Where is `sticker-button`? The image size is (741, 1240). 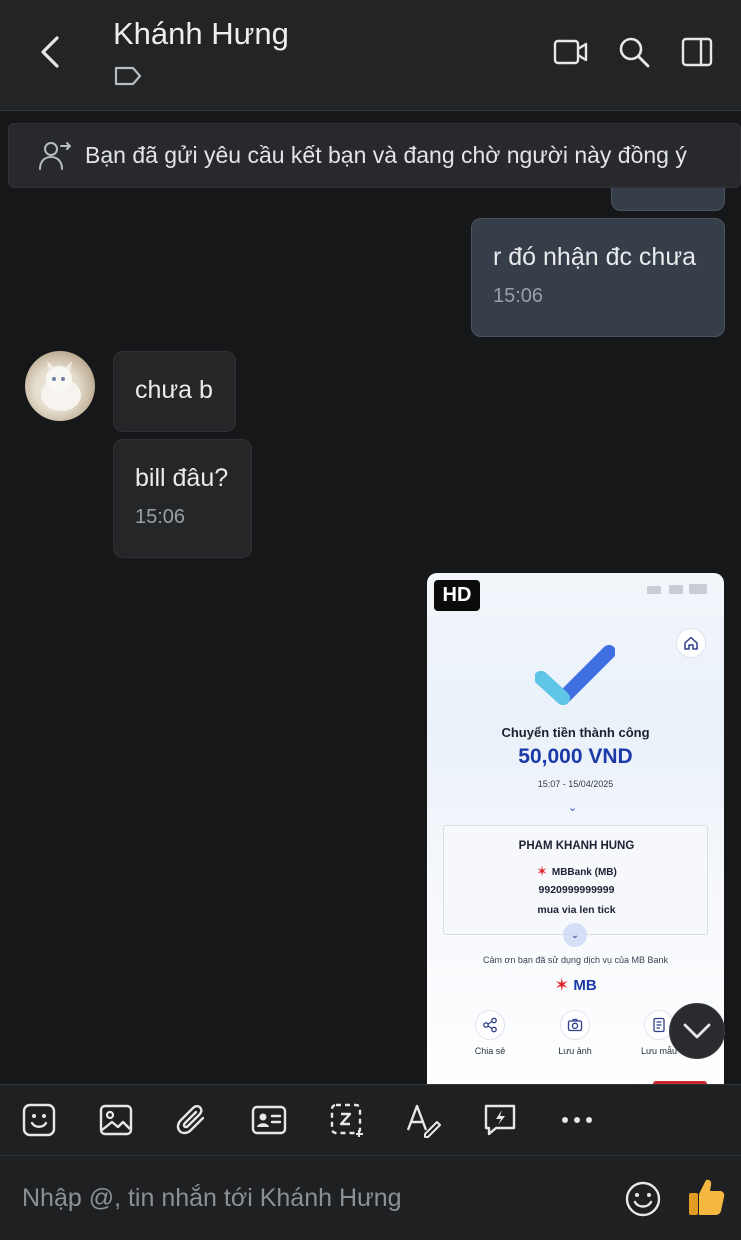 sticker-button is located at coordinates (39, 1120).